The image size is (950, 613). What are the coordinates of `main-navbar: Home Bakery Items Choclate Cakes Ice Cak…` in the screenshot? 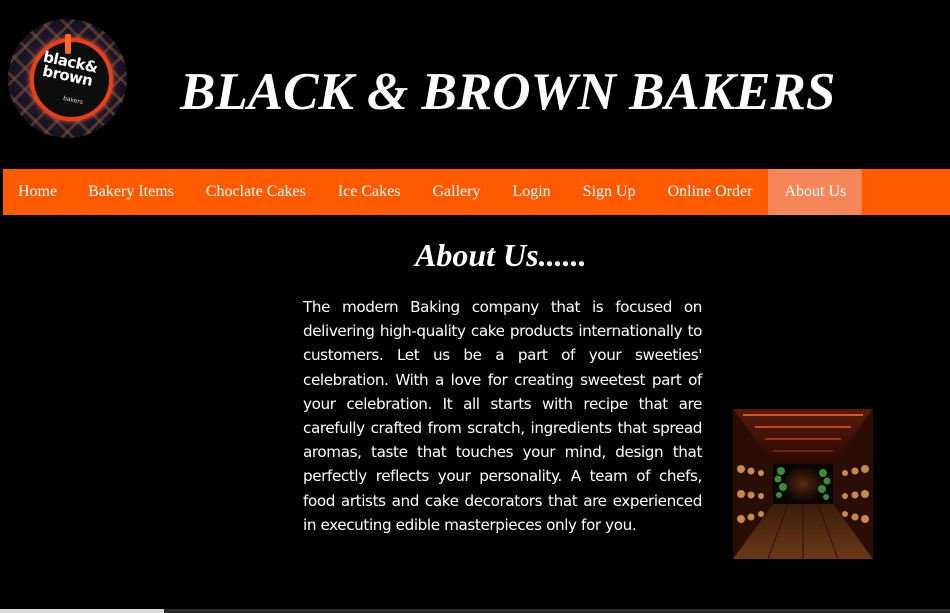 It's located at (476, 192).